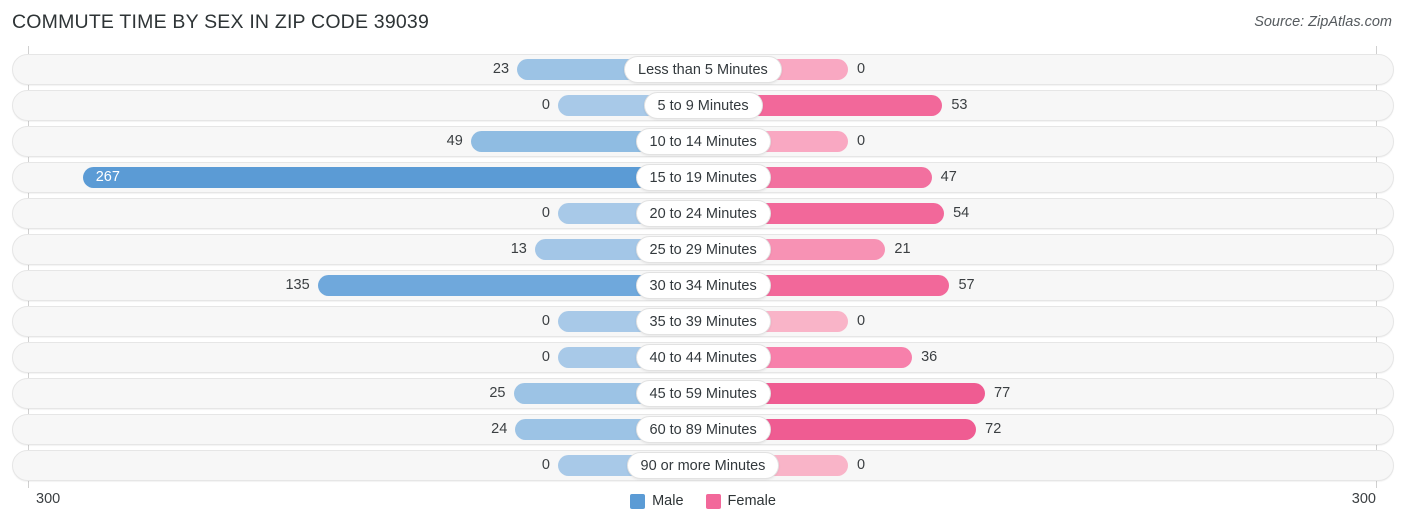 The image size is (1406, 523). I want to click on table-row: 267 47 15 to 19 Minutes, so click(703, 177).